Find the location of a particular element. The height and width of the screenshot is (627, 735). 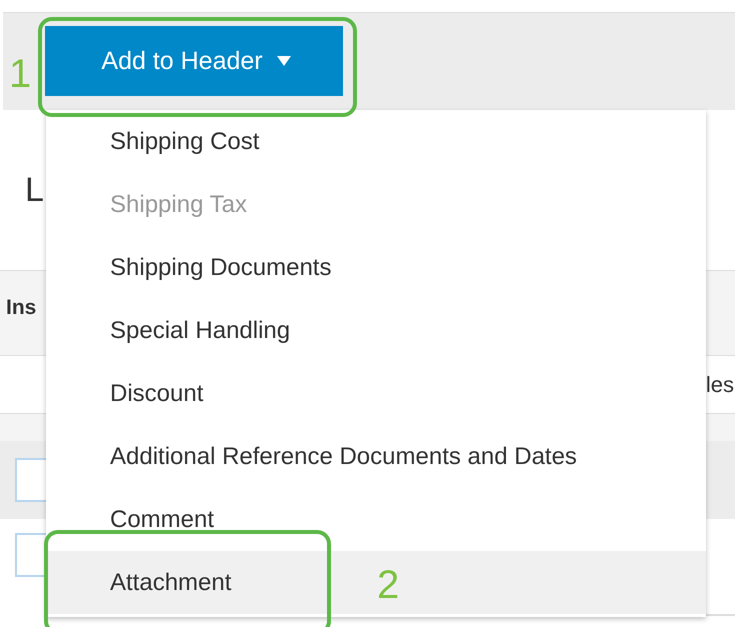

column-header: Ins is located at coordinates (21, 308).